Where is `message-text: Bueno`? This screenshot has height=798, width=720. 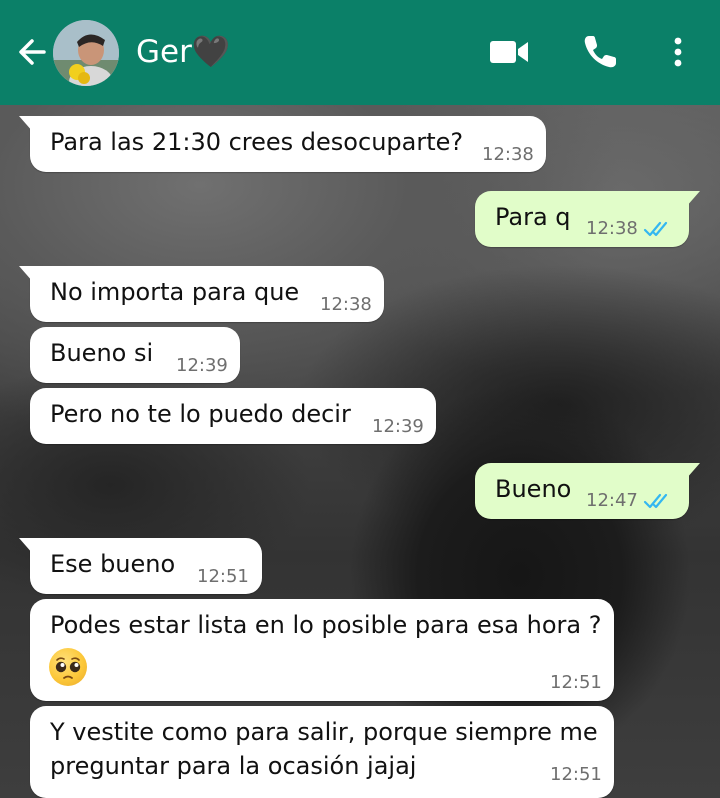
message-text: Bueno is located at coordinates (533, 489).